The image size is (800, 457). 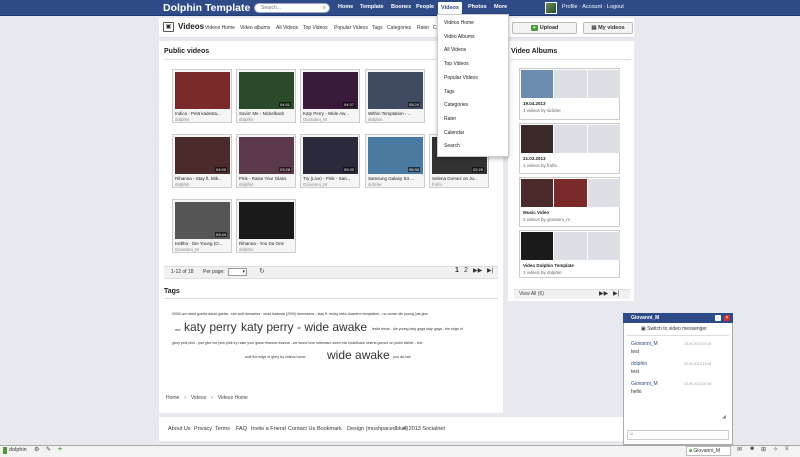 I want to click on last-page-icon: ▶|, so click(x=490, y=270).